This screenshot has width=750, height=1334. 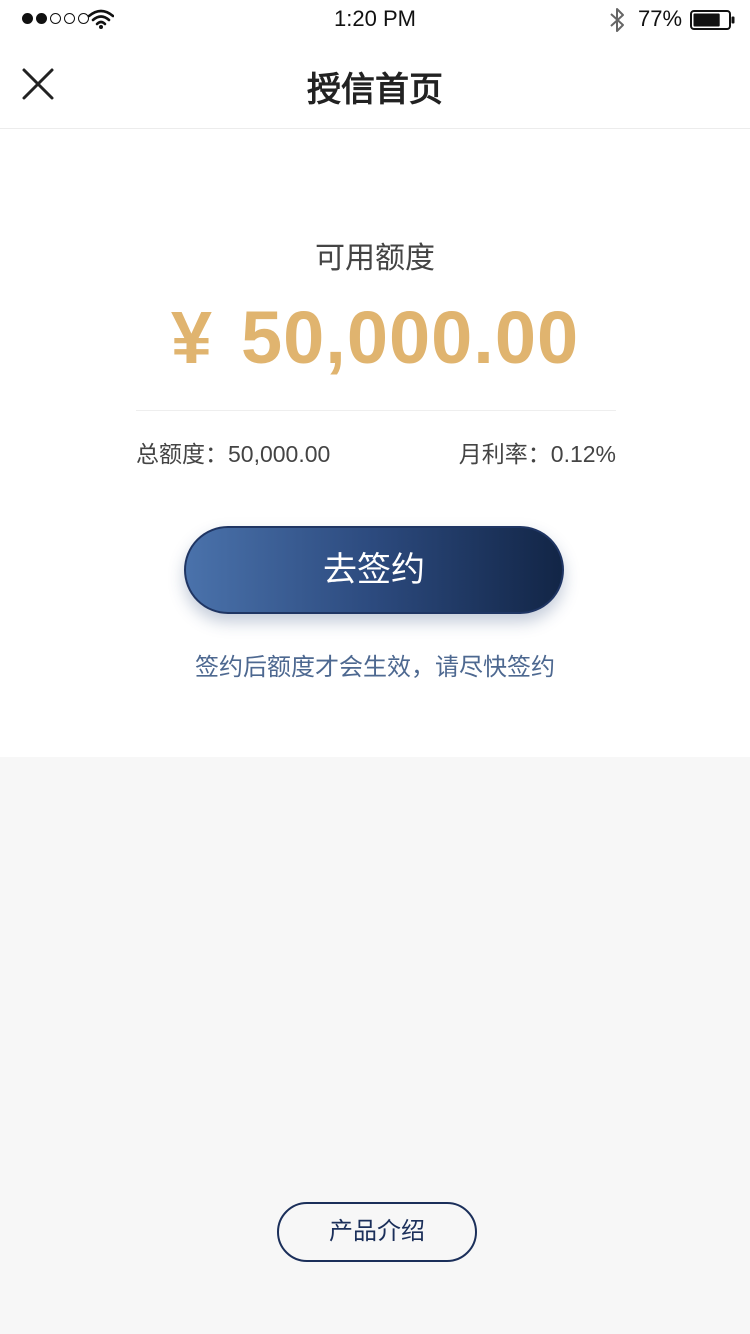 I want to click on status-bar: 1:20 PM 77%, so click(x=375, y=20).